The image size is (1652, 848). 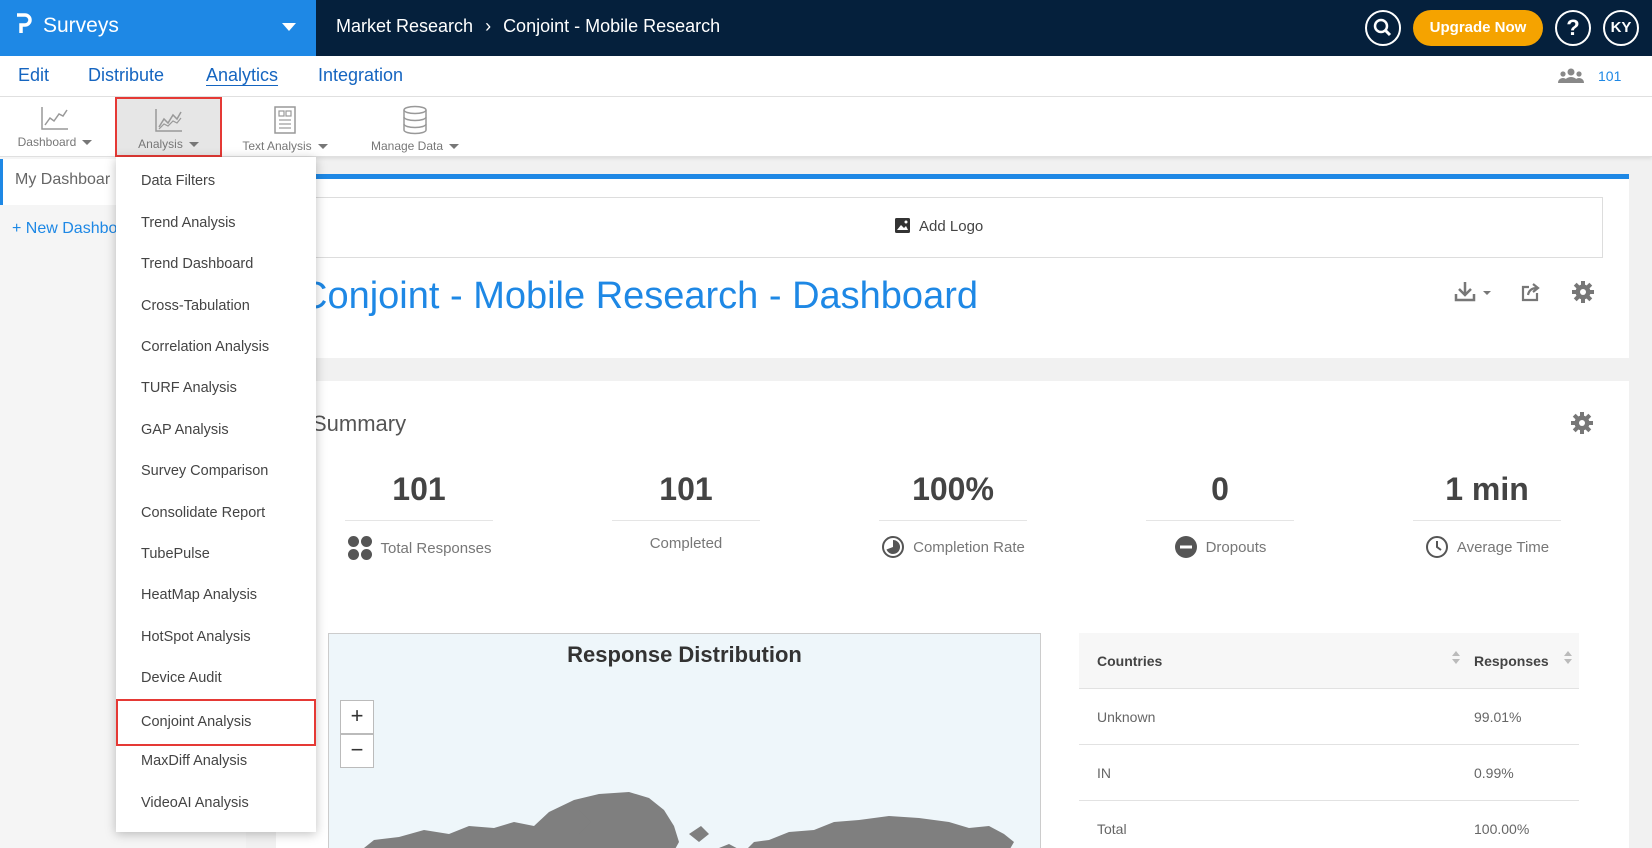 I want to click on stat-label: Total Responses, so click(x=436, y=548).